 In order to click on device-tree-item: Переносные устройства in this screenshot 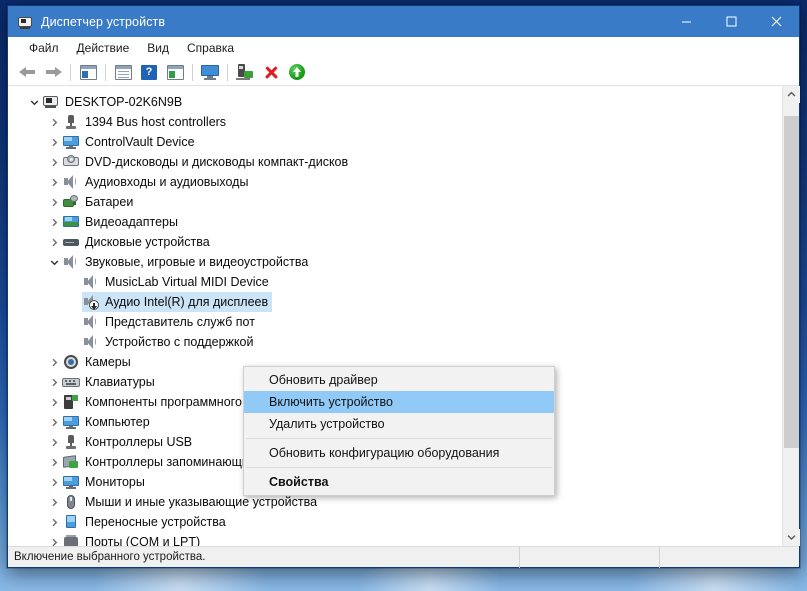, I will do `click(395, 522)`.